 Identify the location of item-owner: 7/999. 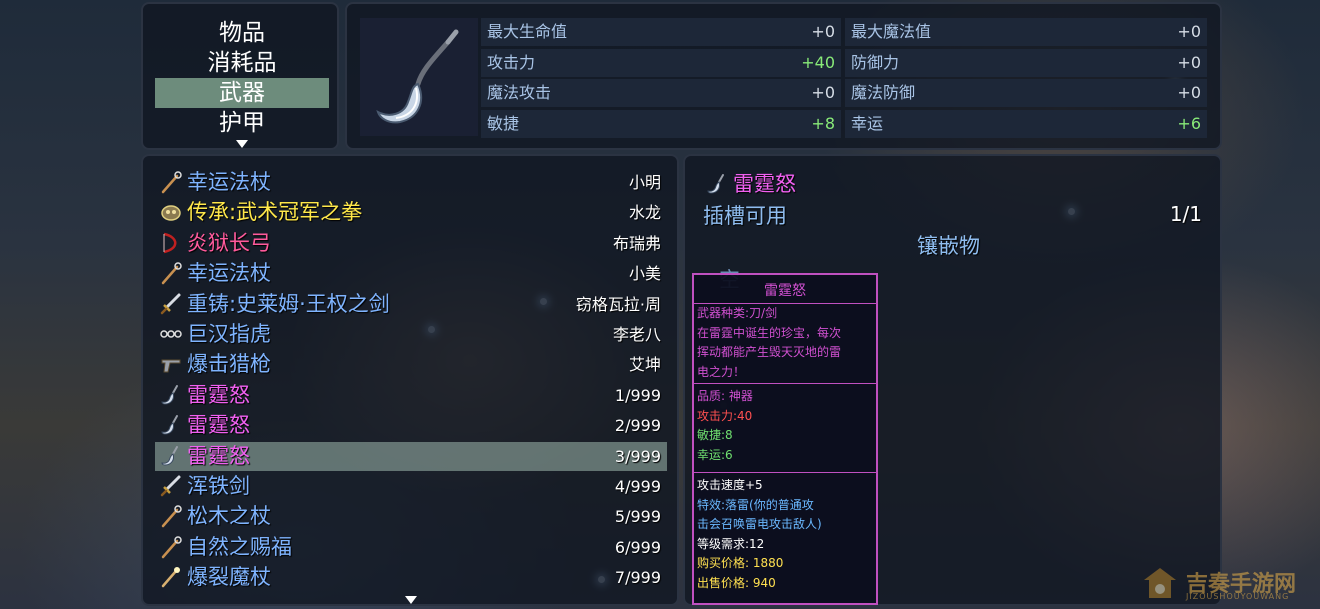
(637, 578).